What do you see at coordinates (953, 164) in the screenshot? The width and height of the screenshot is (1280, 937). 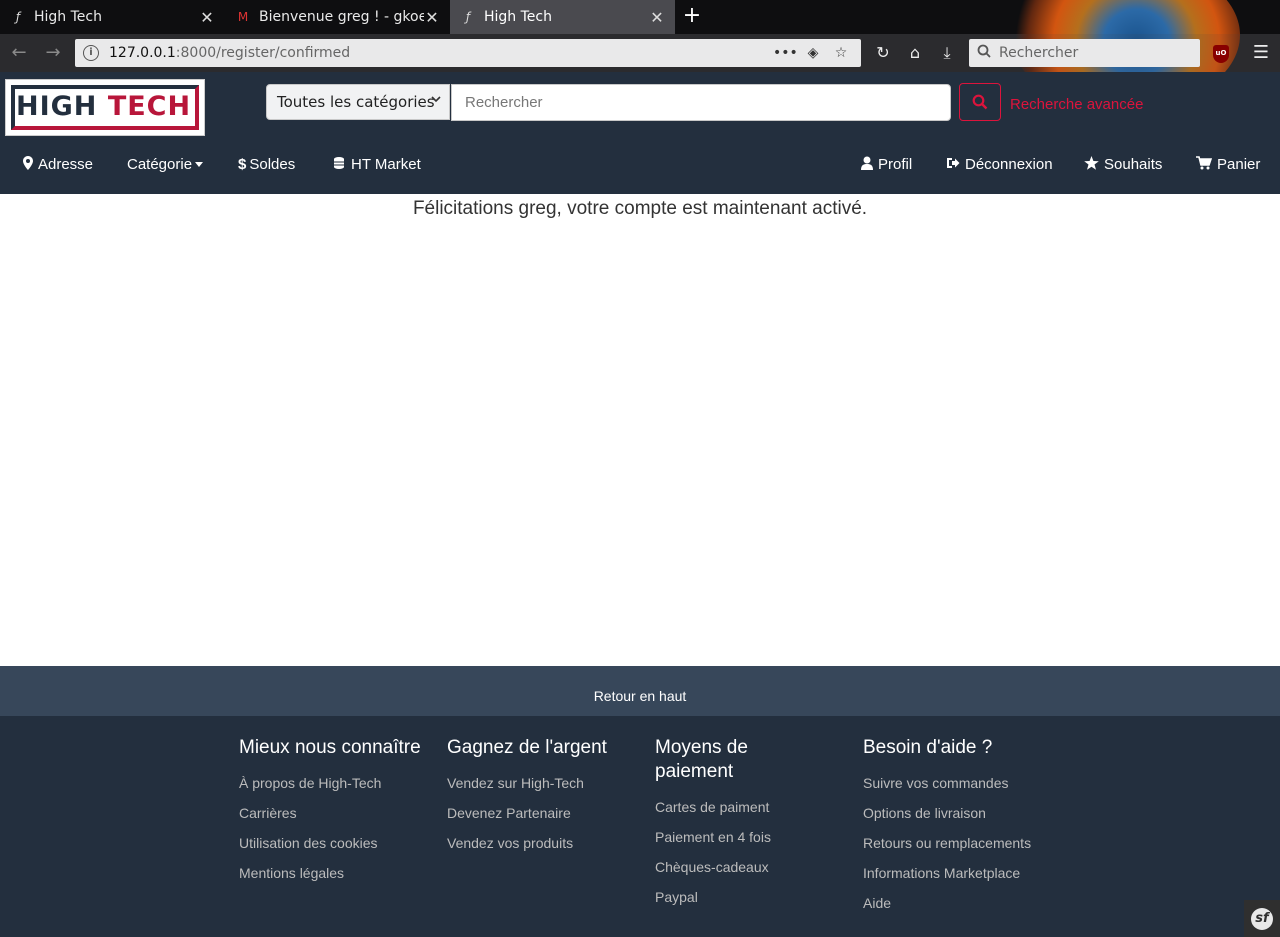 I see `sign-out-icon` at bounding box center [953, 164].